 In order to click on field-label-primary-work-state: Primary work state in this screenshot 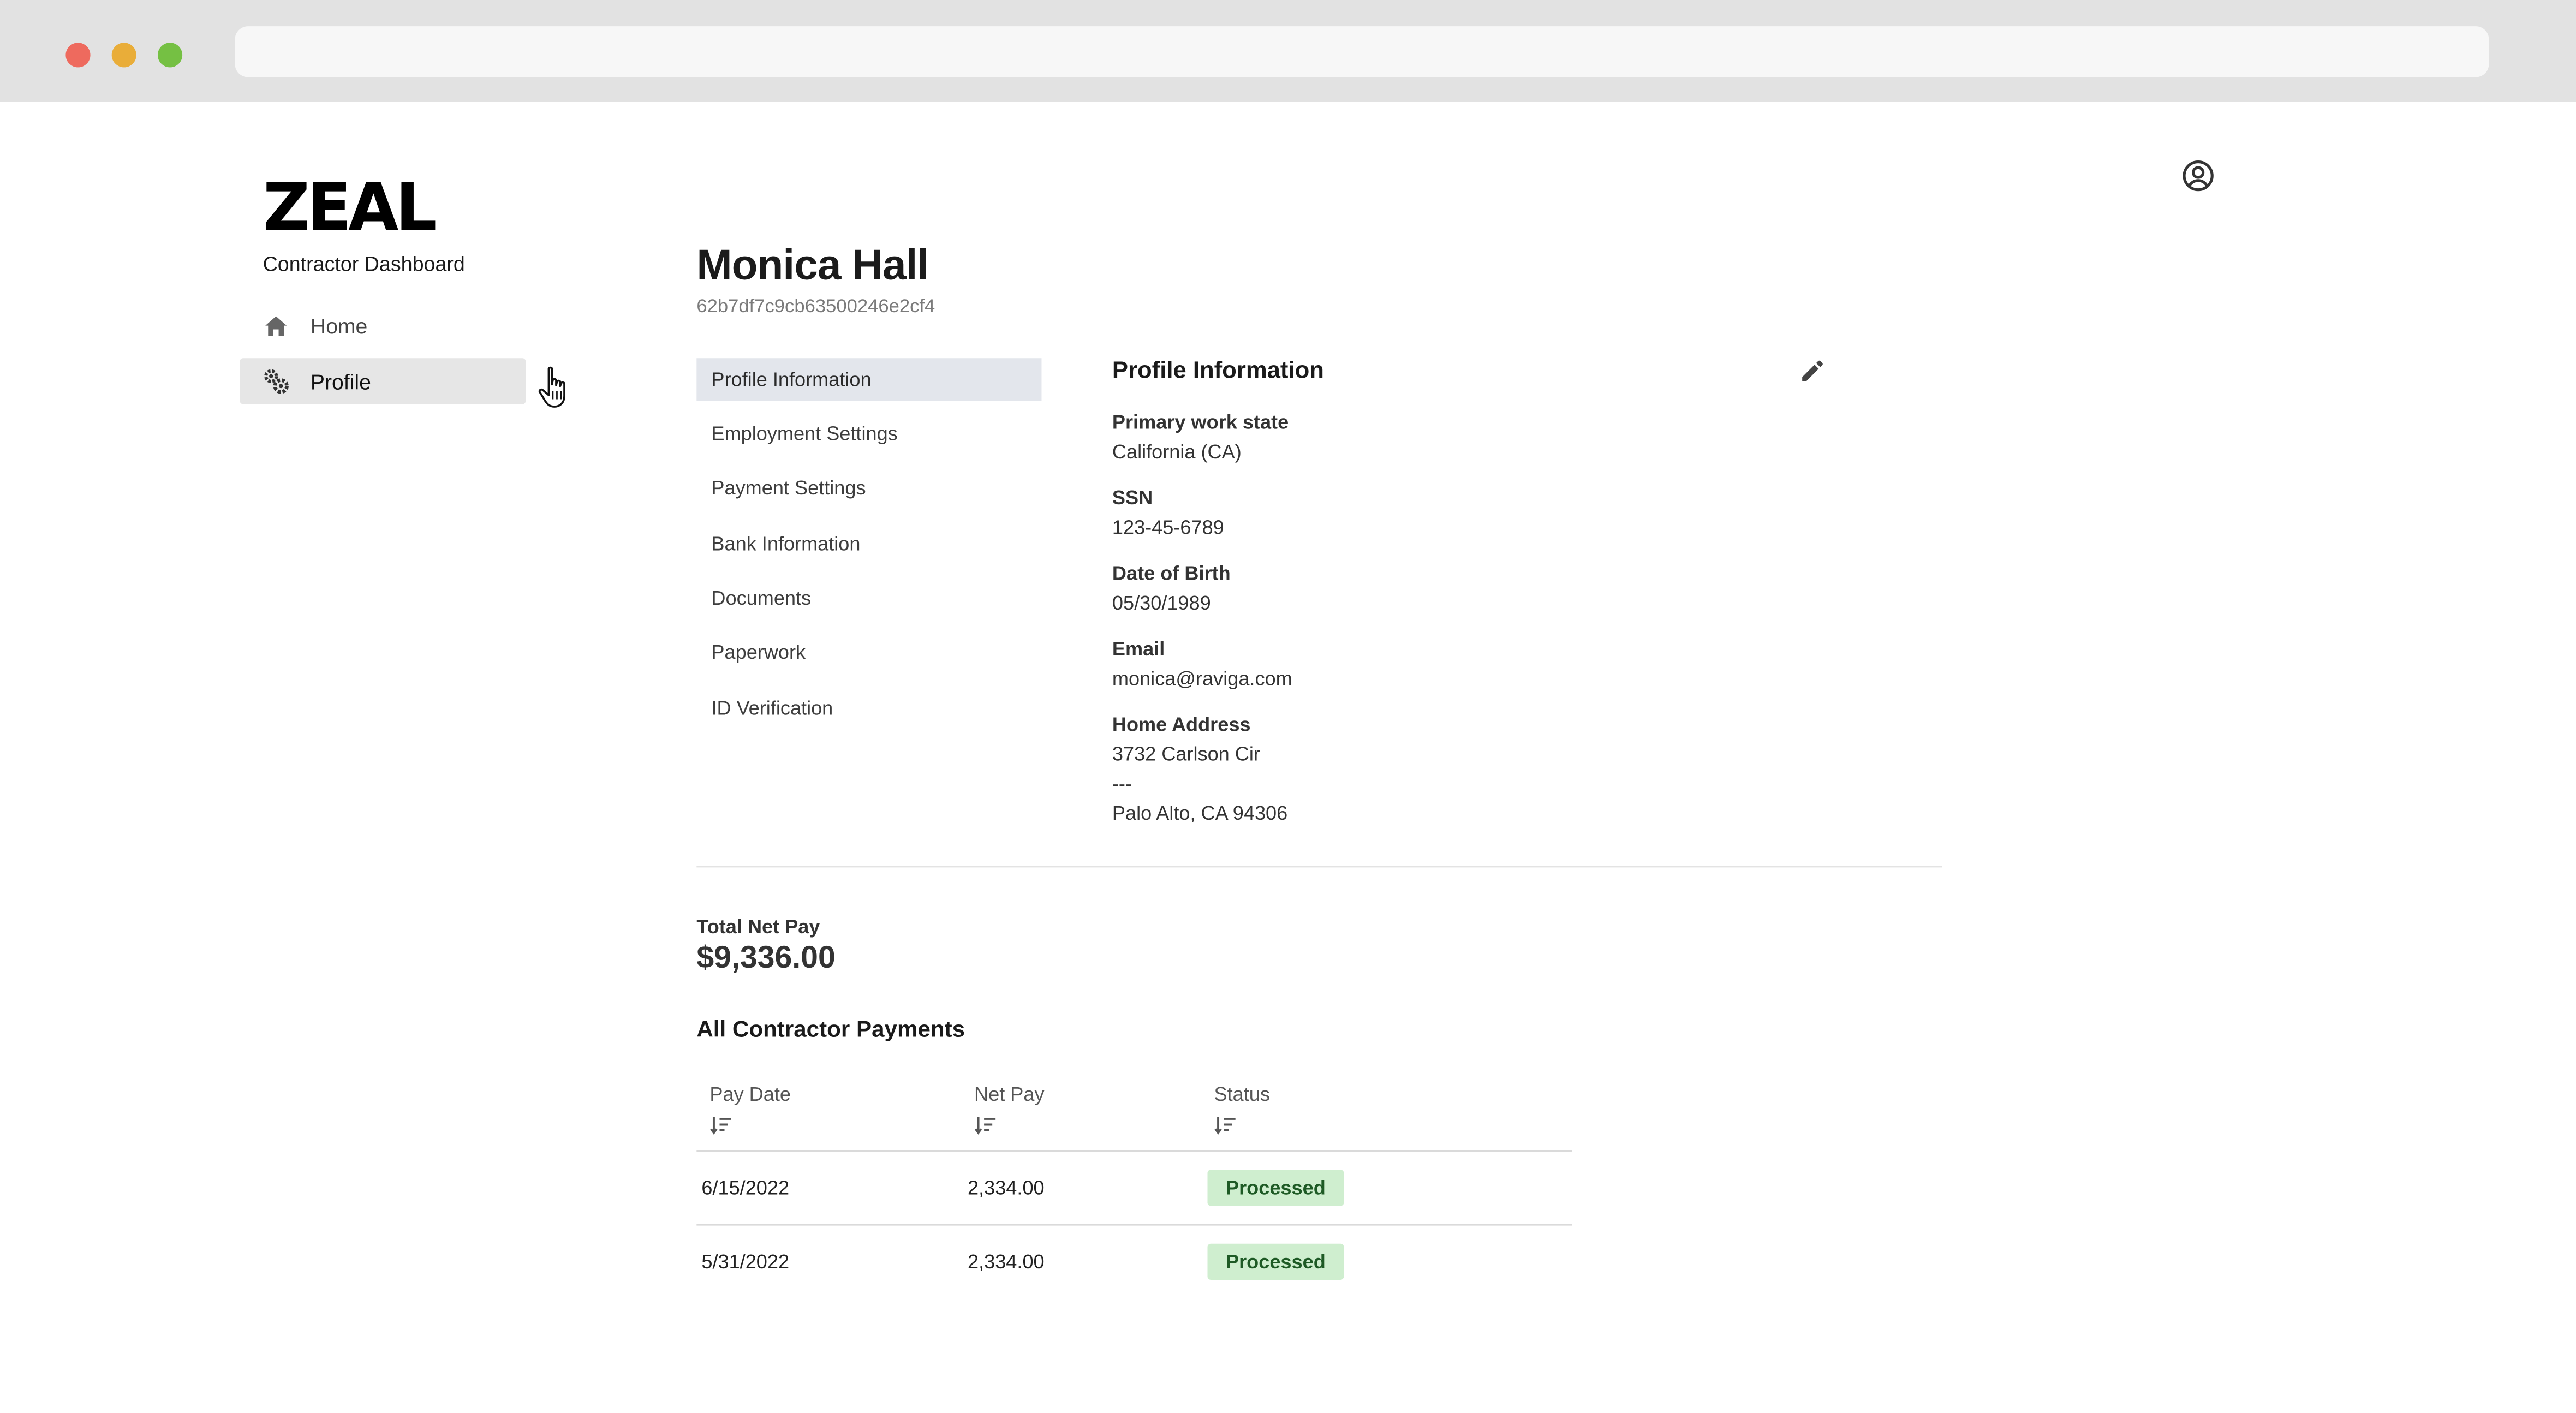, I will do `click(1200, 422)`.